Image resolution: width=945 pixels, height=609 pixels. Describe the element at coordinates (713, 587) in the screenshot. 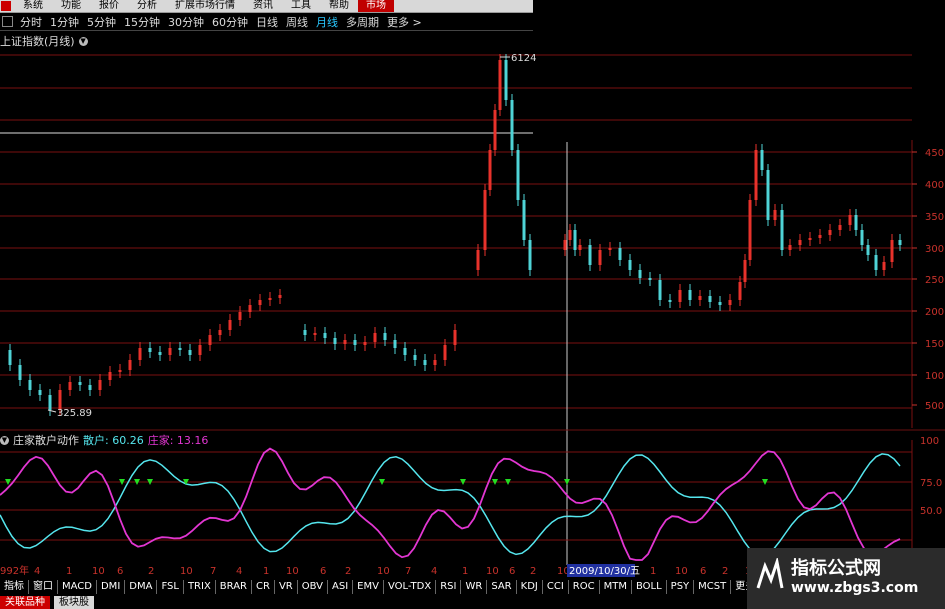

I see `indicator-tab-23: MCST` at that location.